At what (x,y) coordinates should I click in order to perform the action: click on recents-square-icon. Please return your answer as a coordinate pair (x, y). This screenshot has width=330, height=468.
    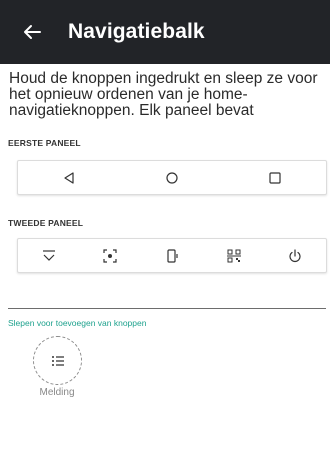
    Looking at the image, I should click on (275, 177).